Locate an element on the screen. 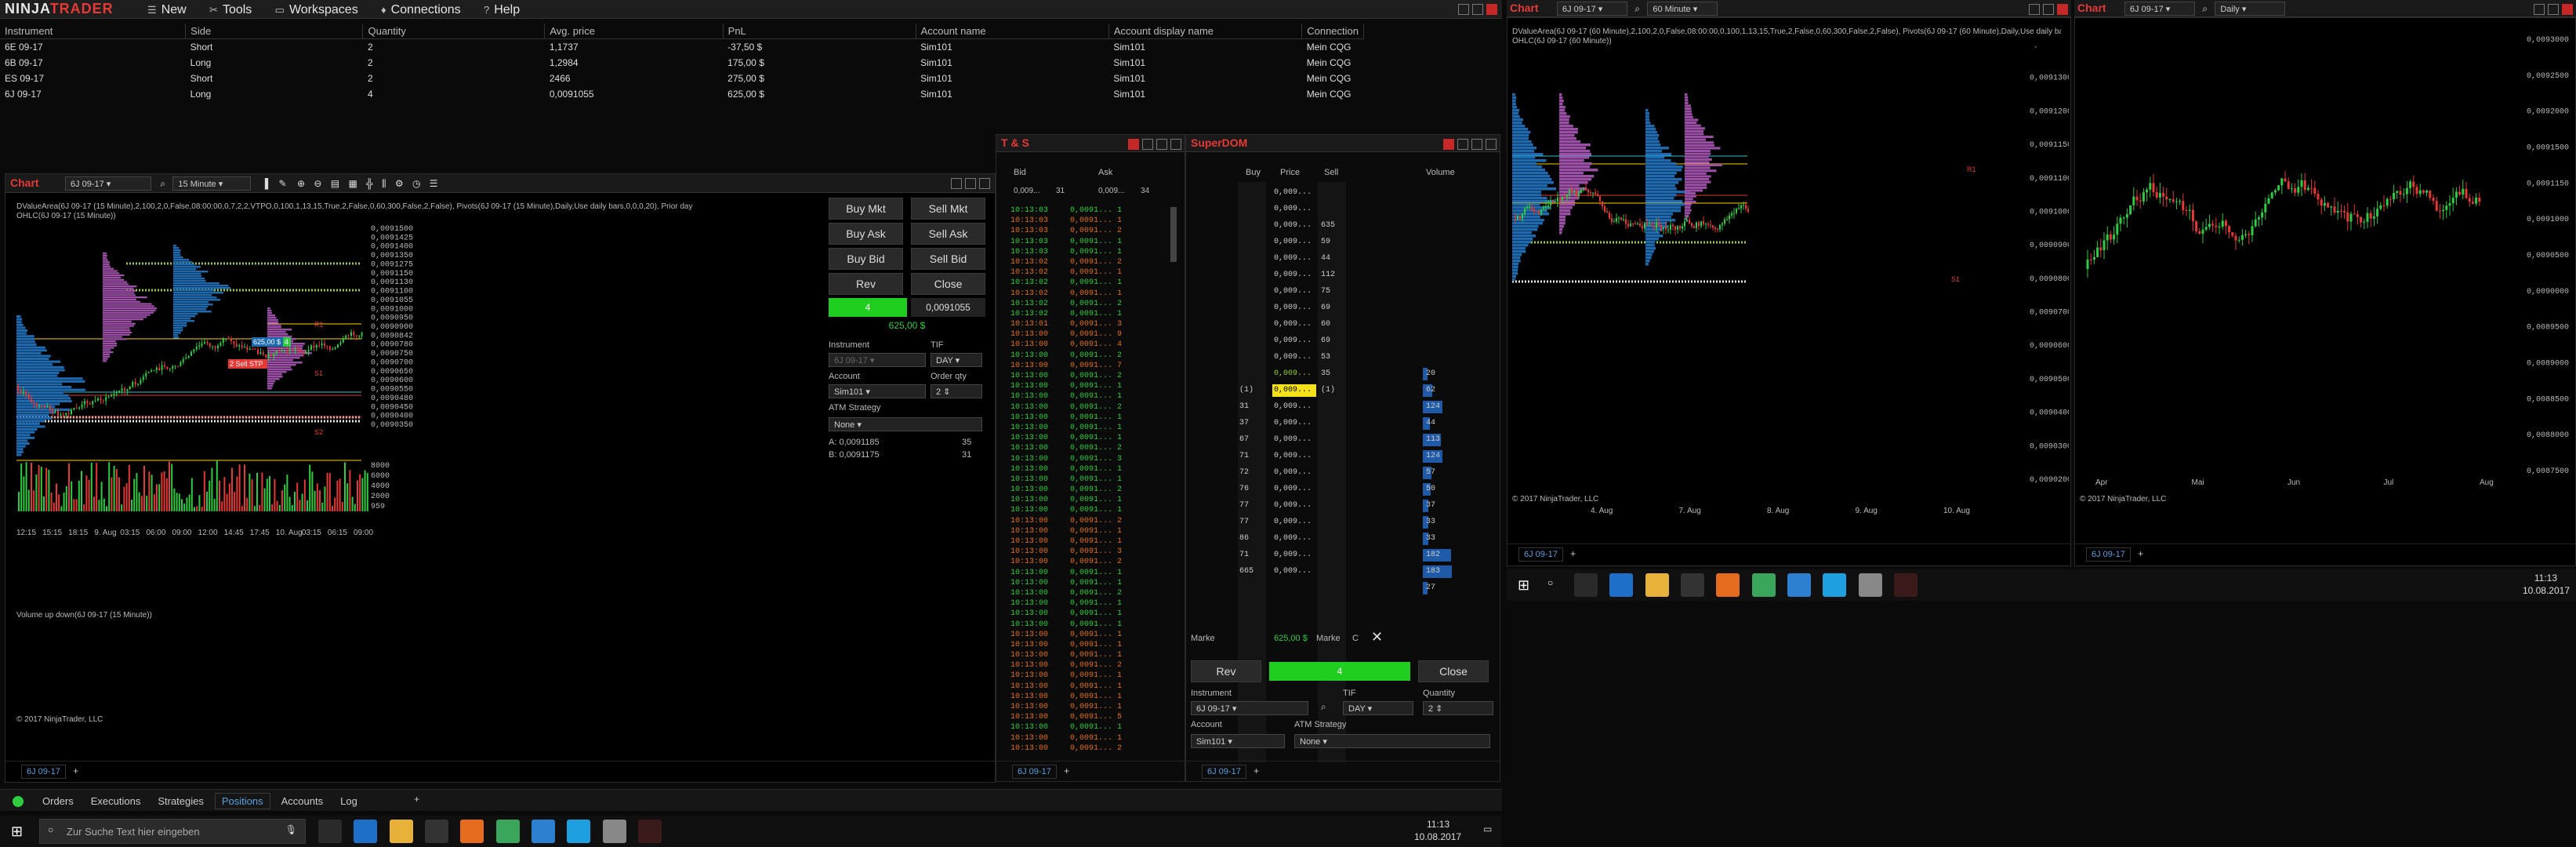 This screenshot has width=2576, height=847. dom-row: 0,009... 53 is located at coordinates (1367, 358).